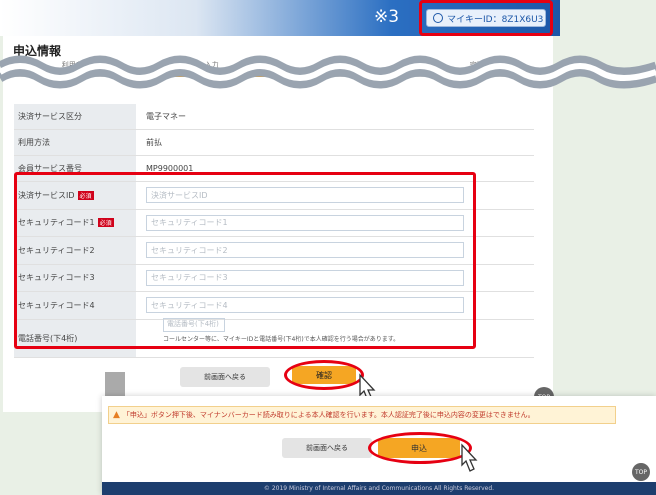 The image size is (656, 495). Describe the element at coordinates (116, 415) in the screenshot. I see `warning-icon: ▲` at that location.